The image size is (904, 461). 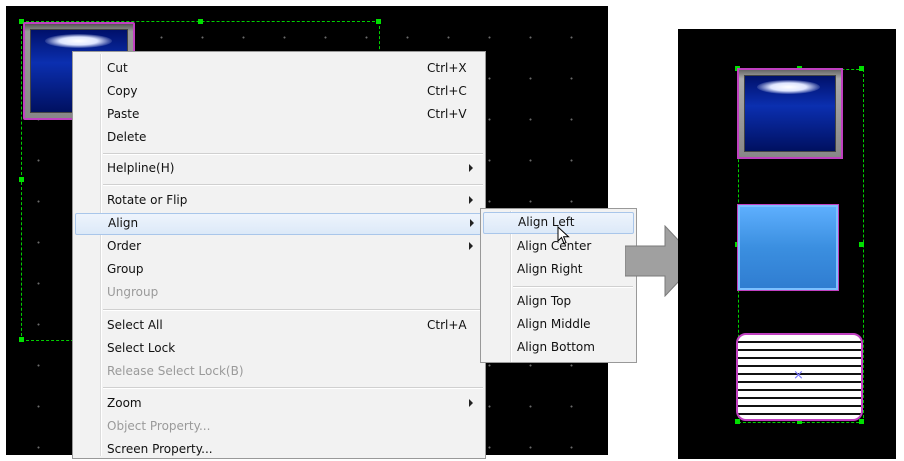 What do you see at coordinates (279, 349) in the screenshot?
I see `menu-item-select-lock: Select Lock` at bounding box center [279, 349].